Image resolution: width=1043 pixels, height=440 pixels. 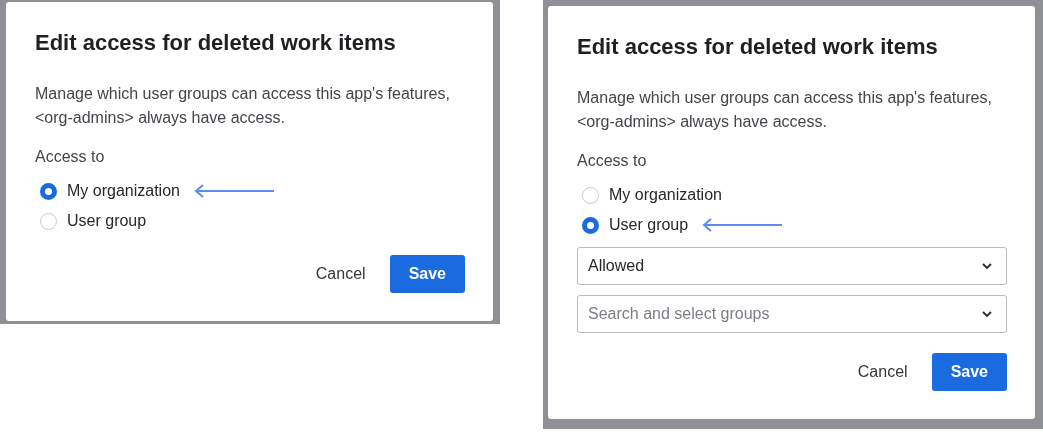 What do you see at coordinates (616, 266) in the screenshot?
I see `dropdown-value: Allowed` at bounding box center [616, 266].